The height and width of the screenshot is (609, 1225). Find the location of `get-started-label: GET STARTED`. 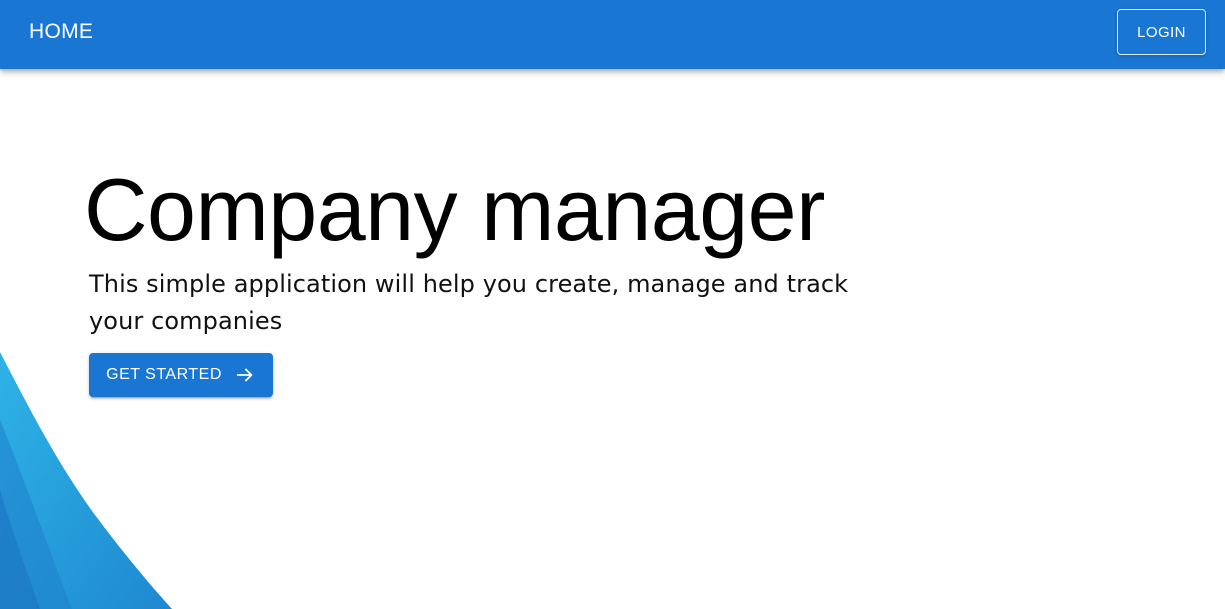

get-started-label: GET STARTED is located at coordinates (164, 374).